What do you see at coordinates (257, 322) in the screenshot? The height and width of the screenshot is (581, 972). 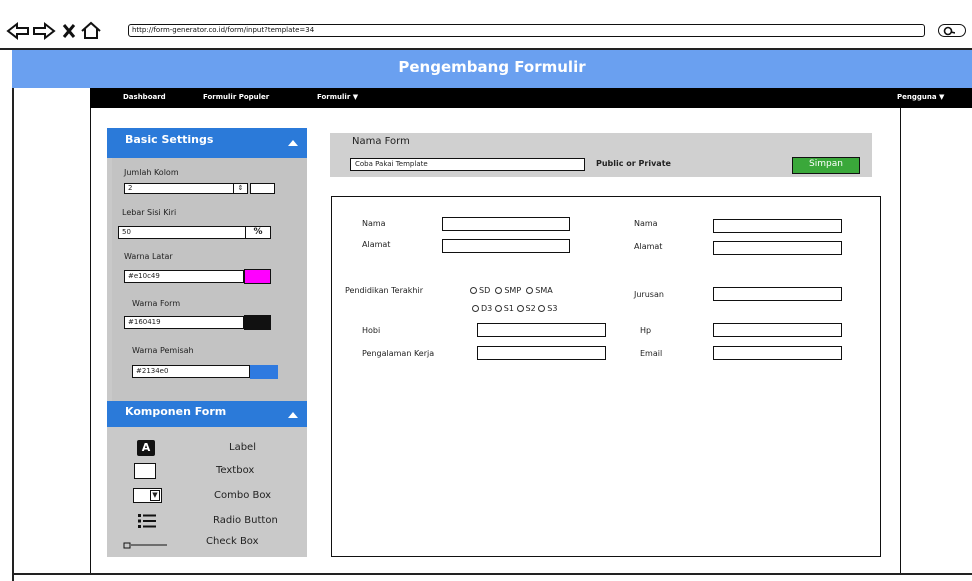 I see `warna-form-swatch` at bounding box center [257, 322].